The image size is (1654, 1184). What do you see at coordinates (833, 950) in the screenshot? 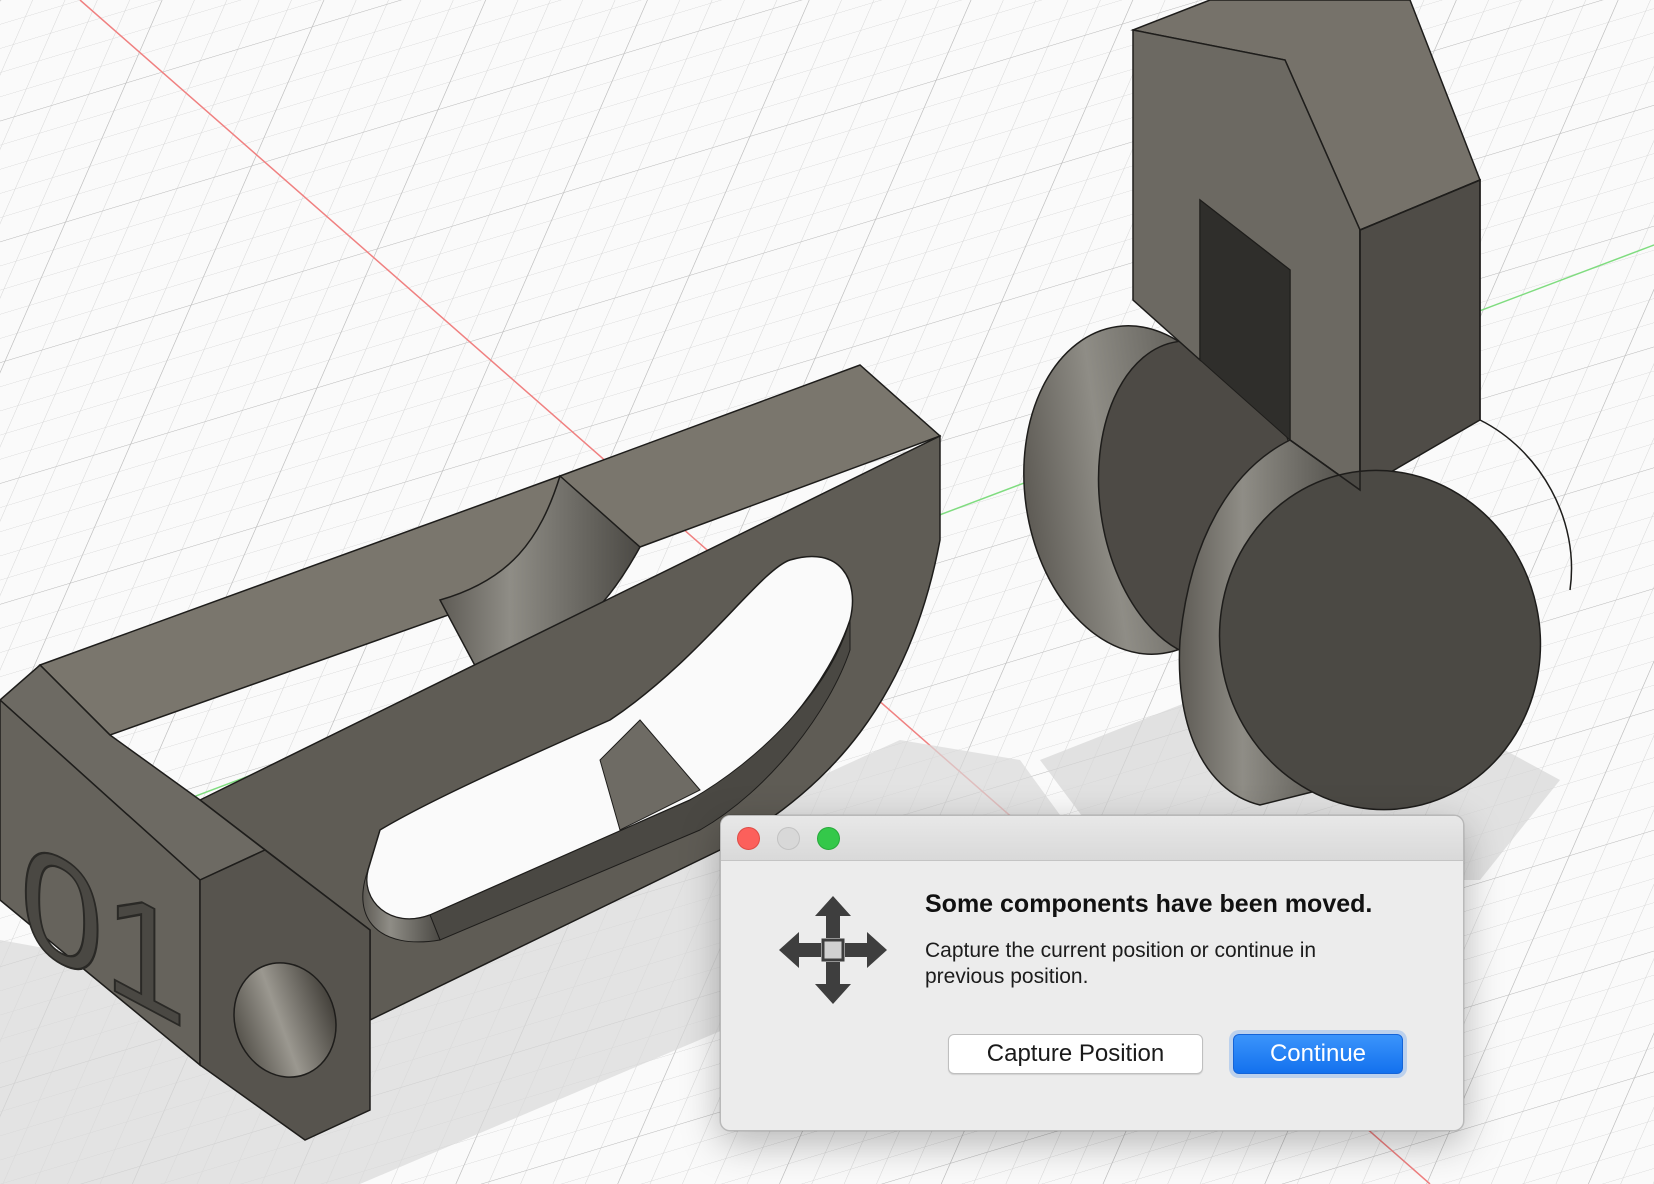
I see `move-arrows-icon` at bounding box center [833, 950].